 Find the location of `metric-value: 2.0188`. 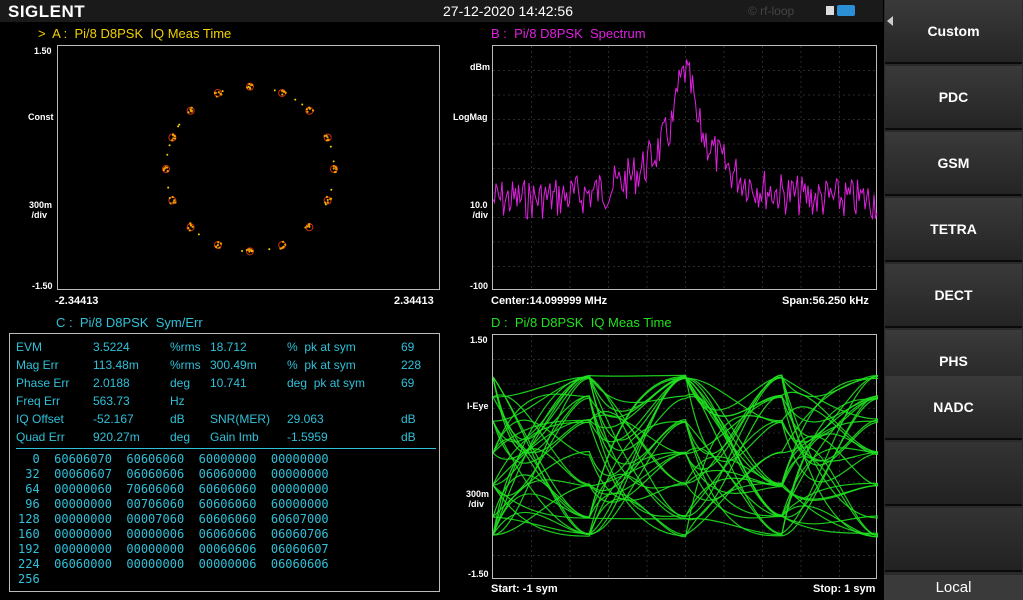

metric-value: 2.0188 is located at coordinates (111, 383).